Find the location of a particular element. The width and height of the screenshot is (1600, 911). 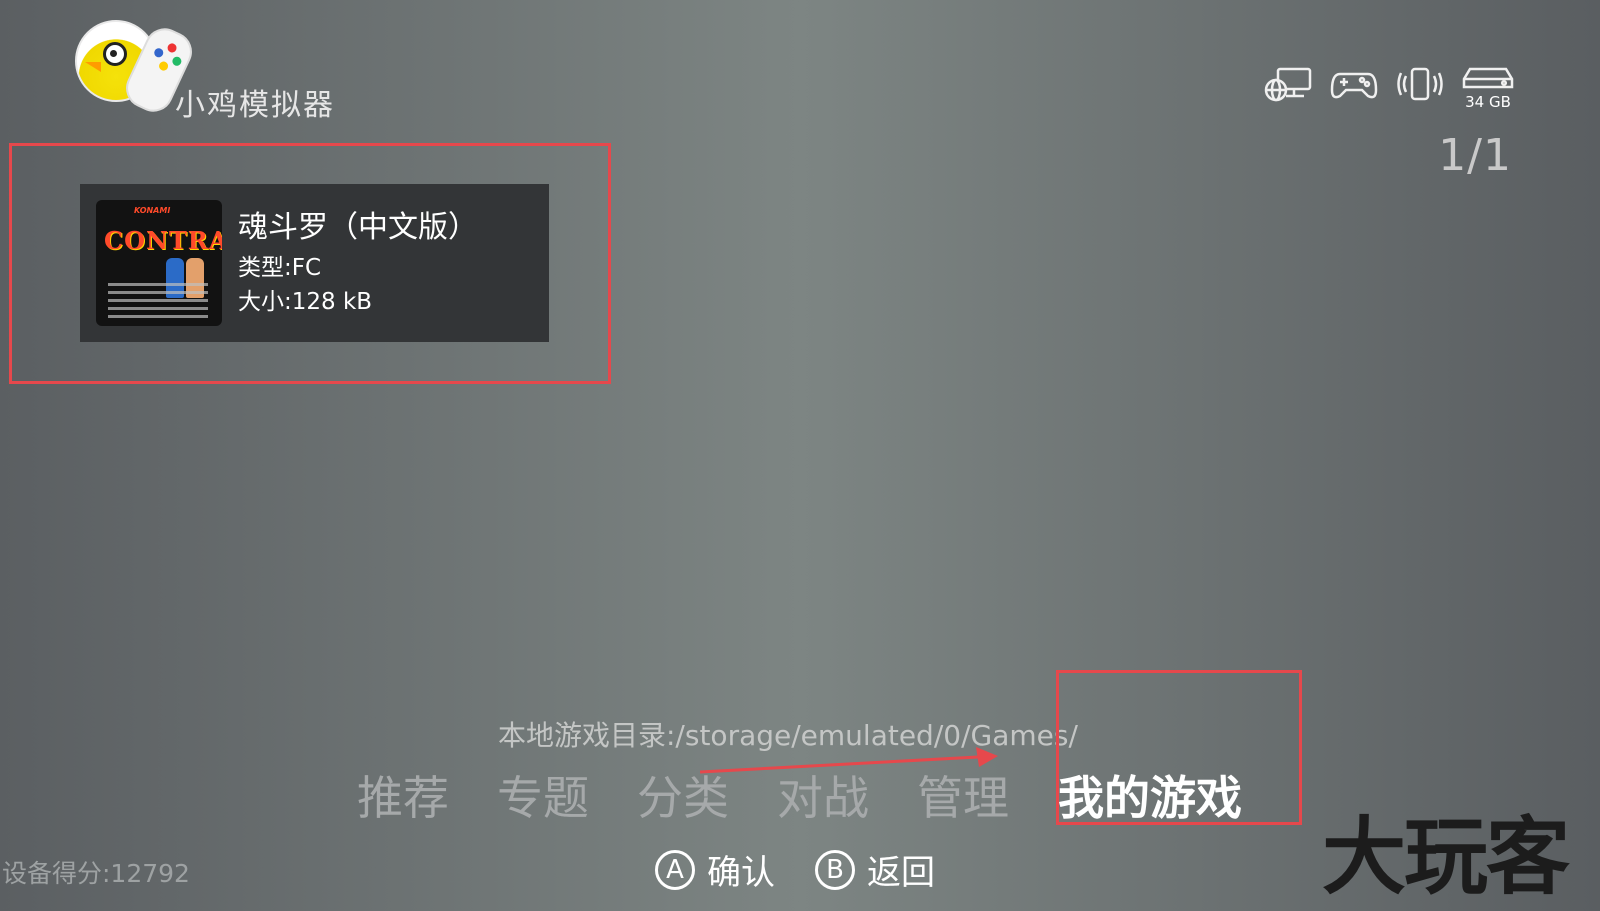

tab-recommend: 推荐 is located at coordinates (403, 795).